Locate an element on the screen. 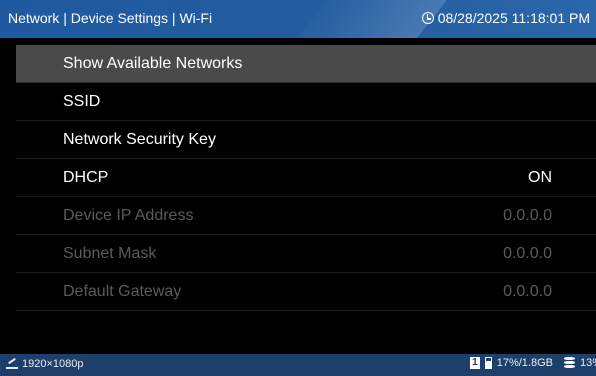 This screenshot has height=376, width=596. sd-card-icon is located at coordinates (488, 363).